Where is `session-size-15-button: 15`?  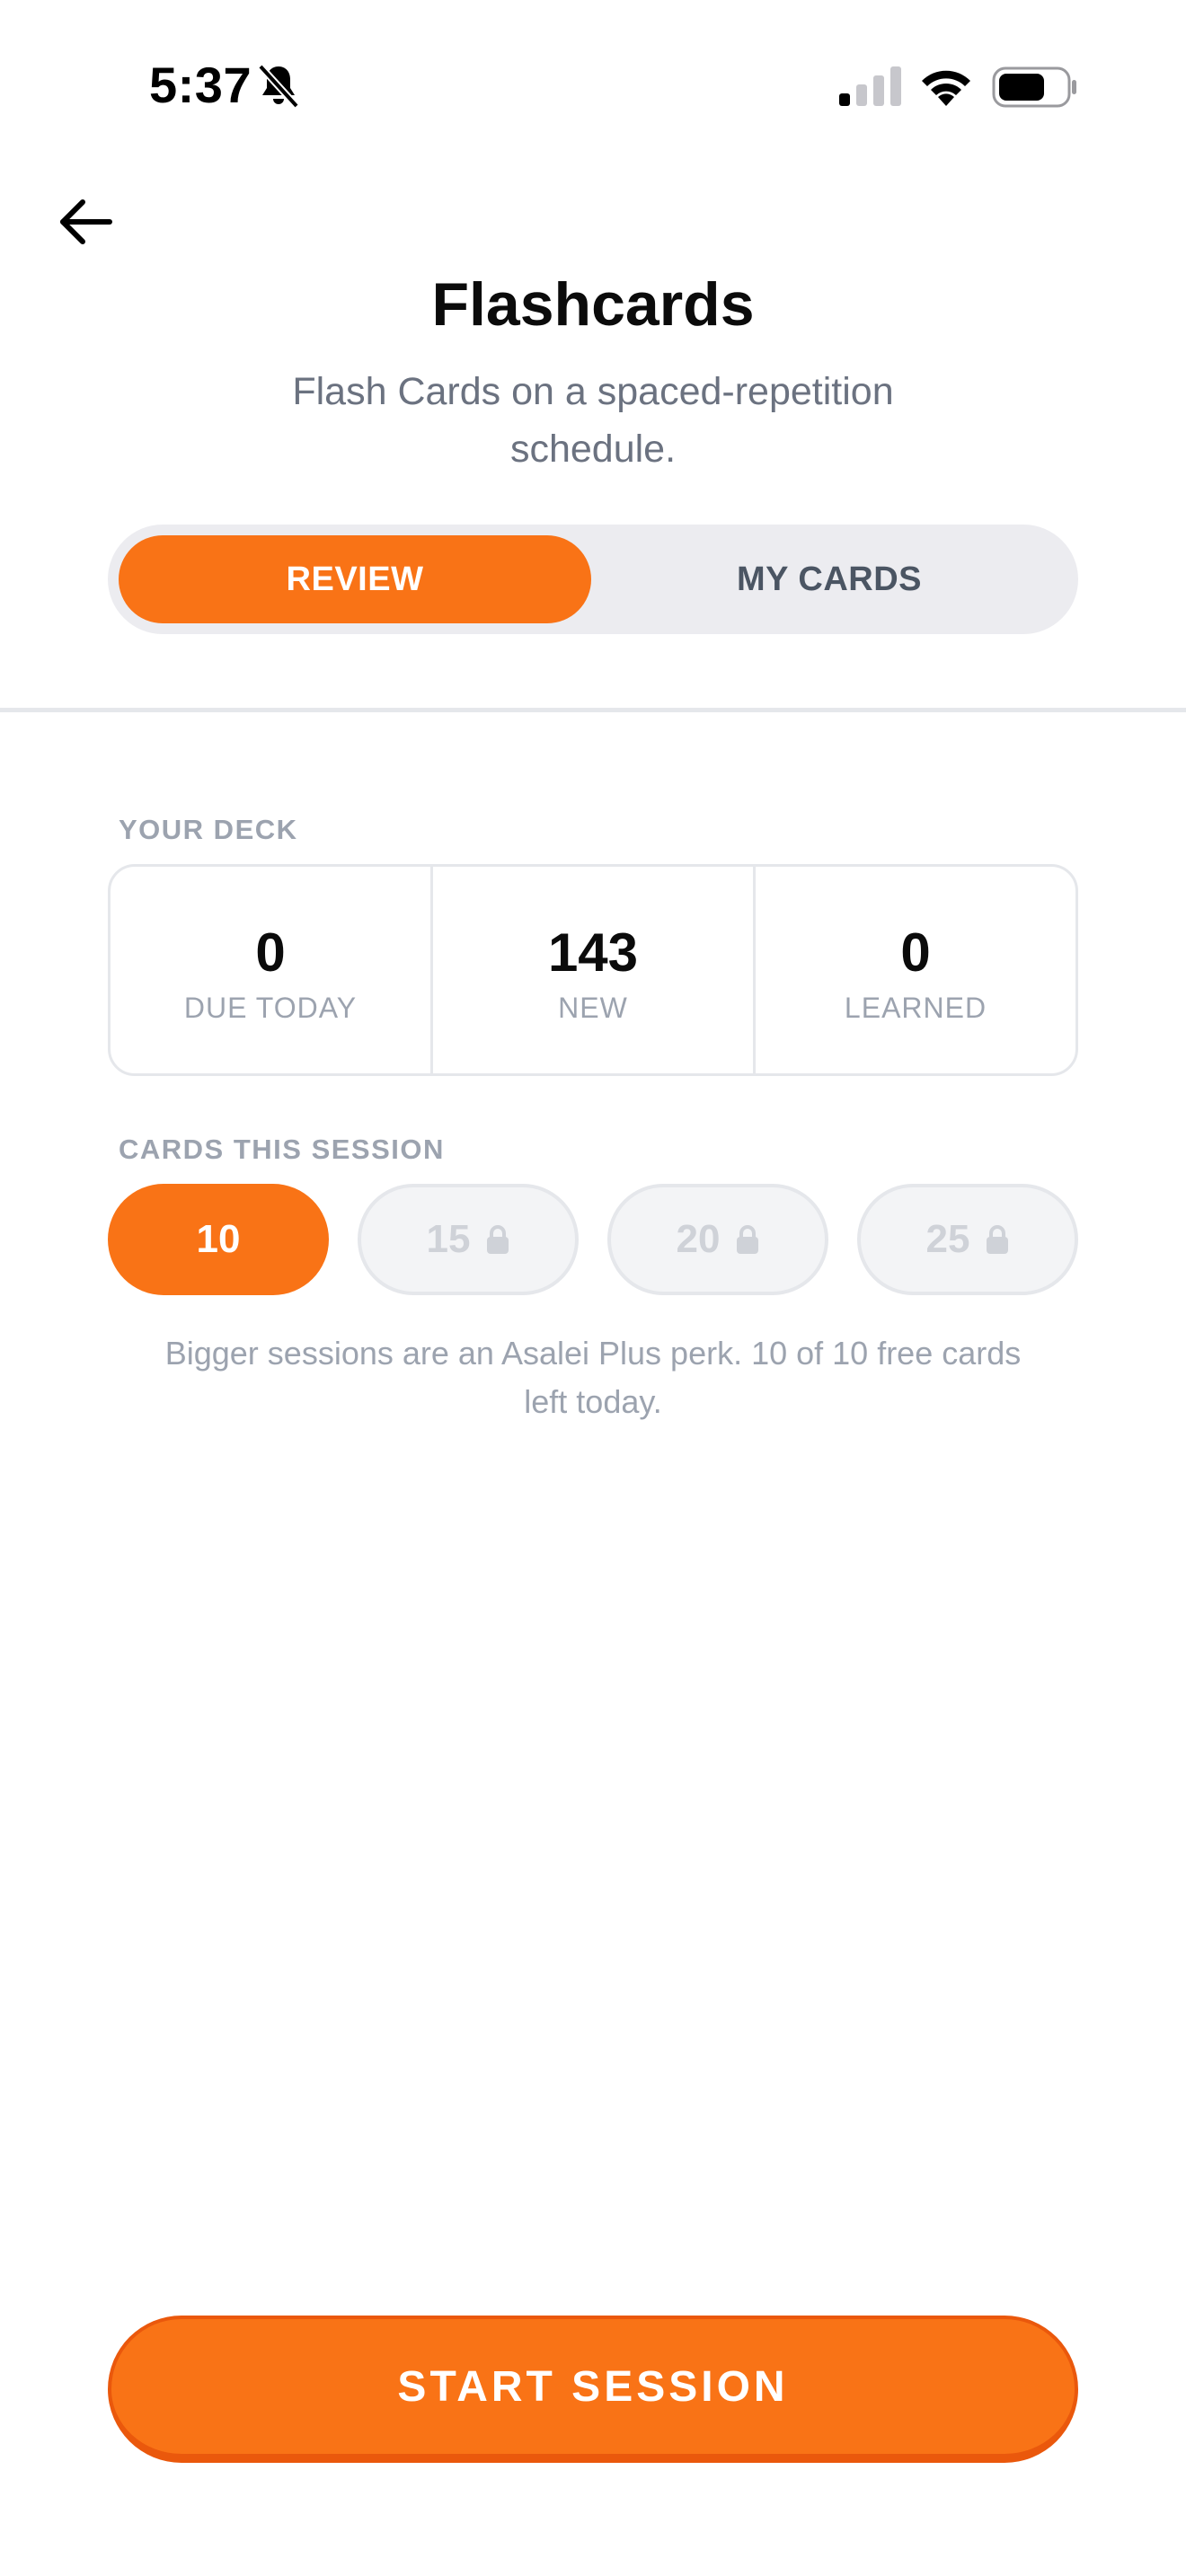
session-size-15-button: 15 is located at coordinates (468, 1239).